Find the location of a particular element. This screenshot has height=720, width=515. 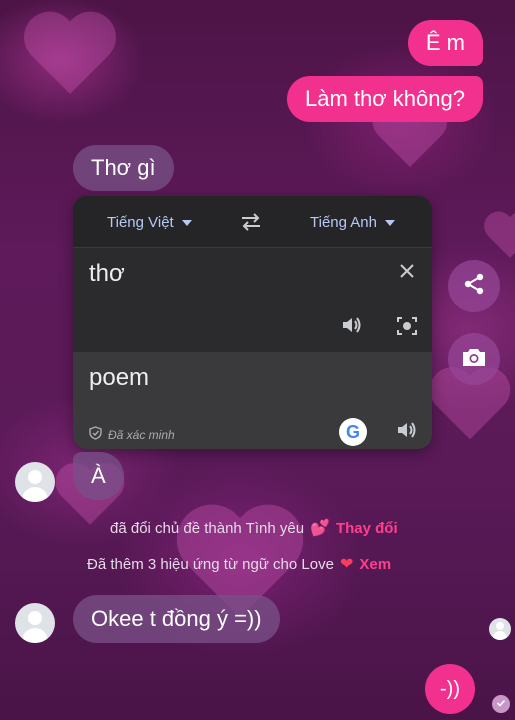

message-text: Okee t đồng ý =)) is located at coordinates (176, 618).